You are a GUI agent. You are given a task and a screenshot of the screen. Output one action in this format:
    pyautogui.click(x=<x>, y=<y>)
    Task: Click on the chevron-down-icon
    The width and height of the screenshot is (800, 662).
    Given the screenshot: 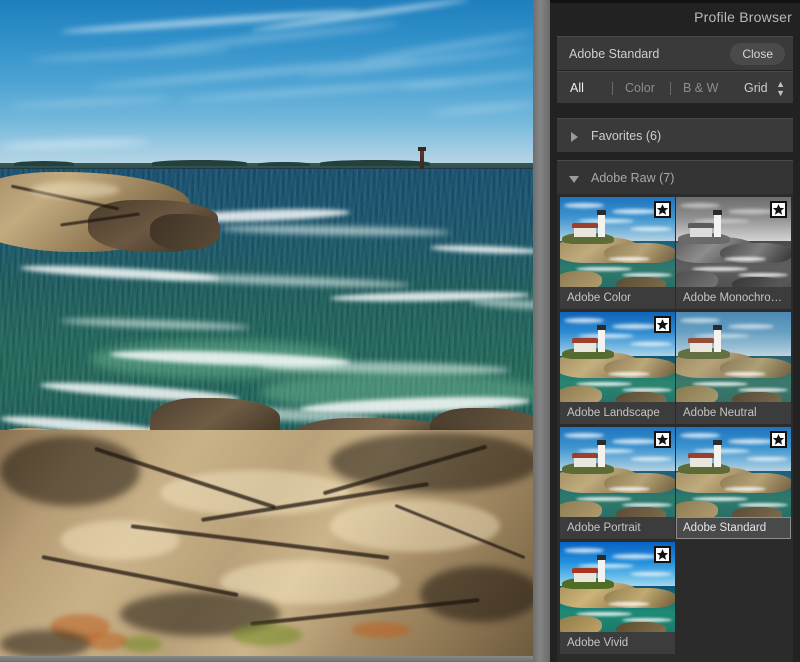 What is the action you would take?
    pyautogui.click(x=574, y=179)
    